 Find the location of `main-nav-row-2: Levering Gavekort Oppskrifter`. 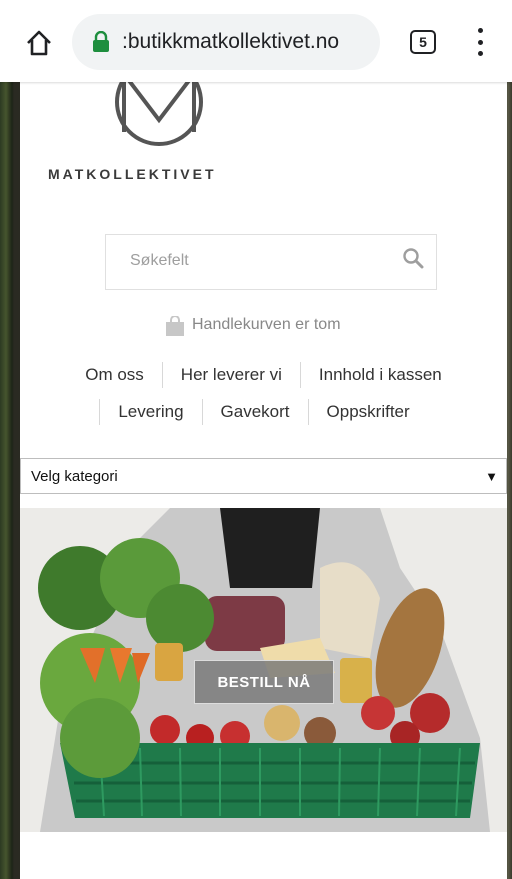

main-nav-row-2: Levering Gavekort Oppskrifter is located at coordinates (263, 412).